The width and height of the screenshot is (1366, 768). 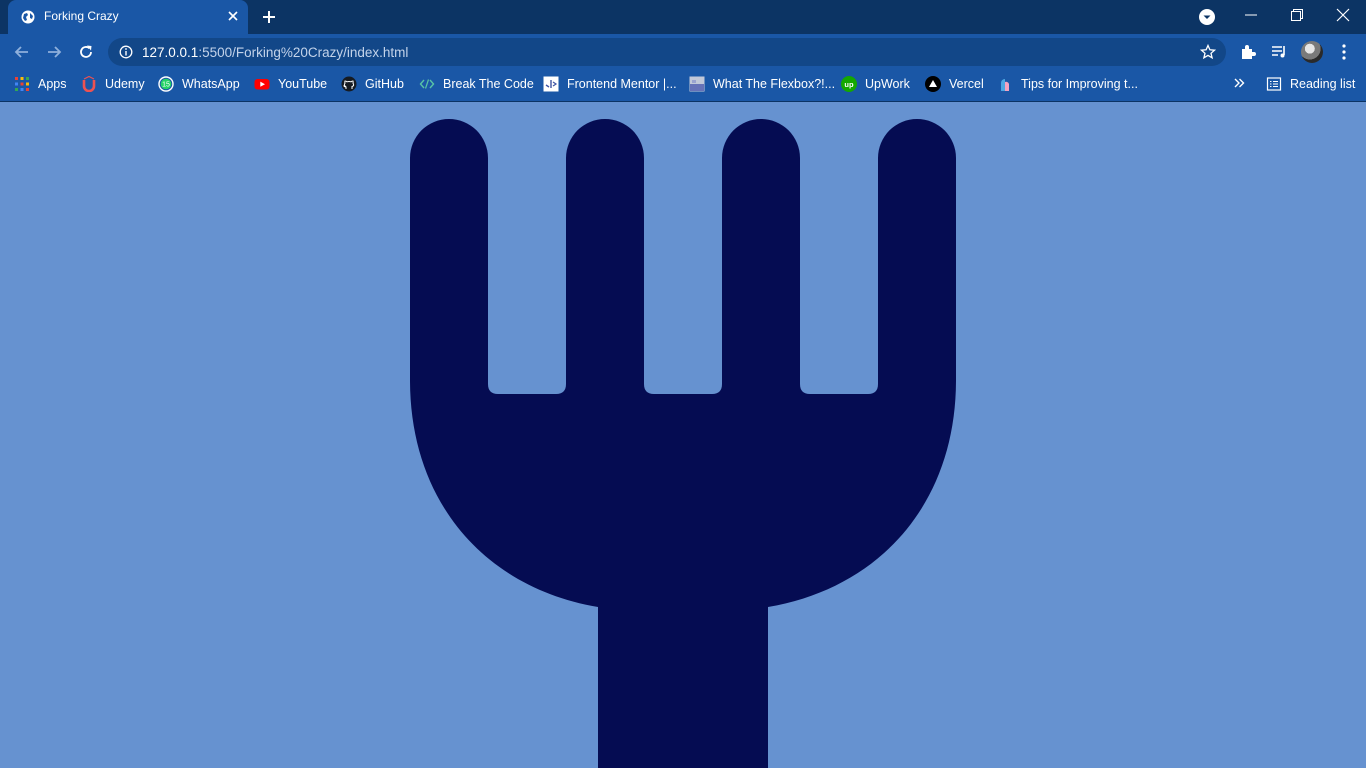 I want to click on back-arrow-icon, so click(x=22, y=52).